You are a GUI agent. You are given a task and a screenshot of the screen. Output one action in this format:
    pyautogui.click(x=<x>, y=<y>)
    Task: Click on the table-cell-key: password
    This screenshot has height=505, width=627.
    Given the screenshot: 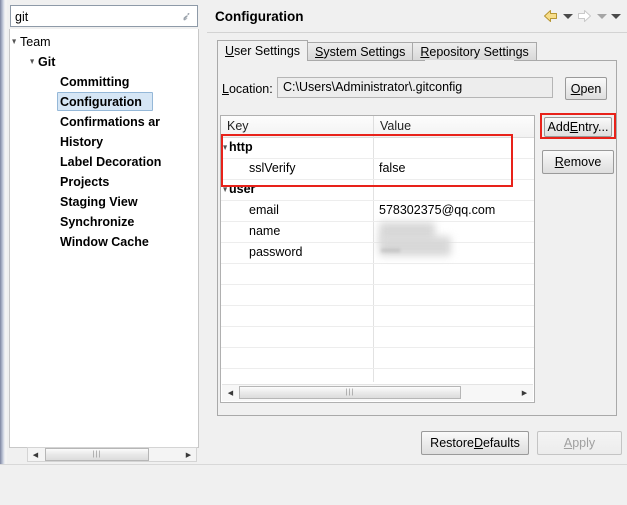 What is the action you would take?
    pyautogui.click(x=276, y=252)
    